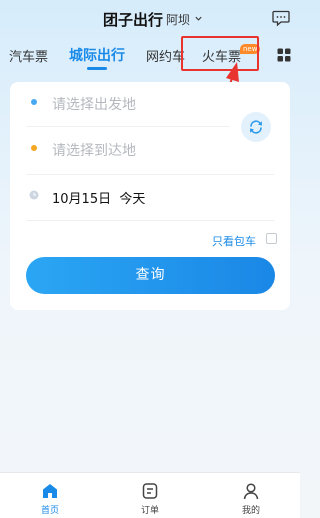 This screenshot has height=518, width=320. I want to click on city-selector: 阿坝, so click(178, 19).